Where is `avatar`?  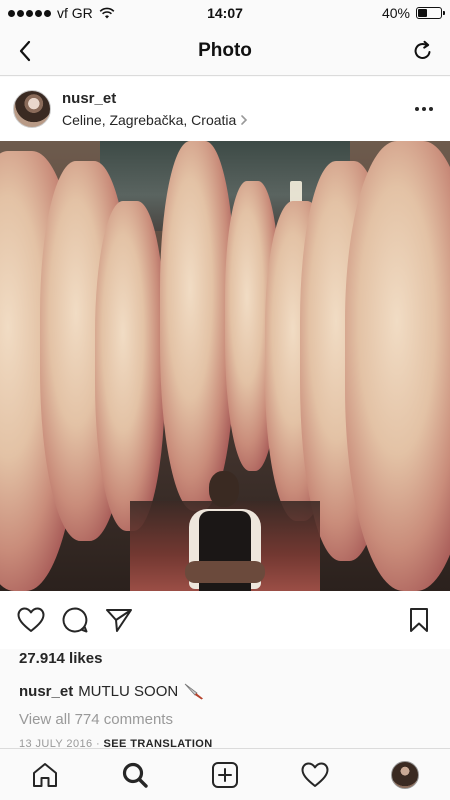
avatar is located at coordinates (32, 109).